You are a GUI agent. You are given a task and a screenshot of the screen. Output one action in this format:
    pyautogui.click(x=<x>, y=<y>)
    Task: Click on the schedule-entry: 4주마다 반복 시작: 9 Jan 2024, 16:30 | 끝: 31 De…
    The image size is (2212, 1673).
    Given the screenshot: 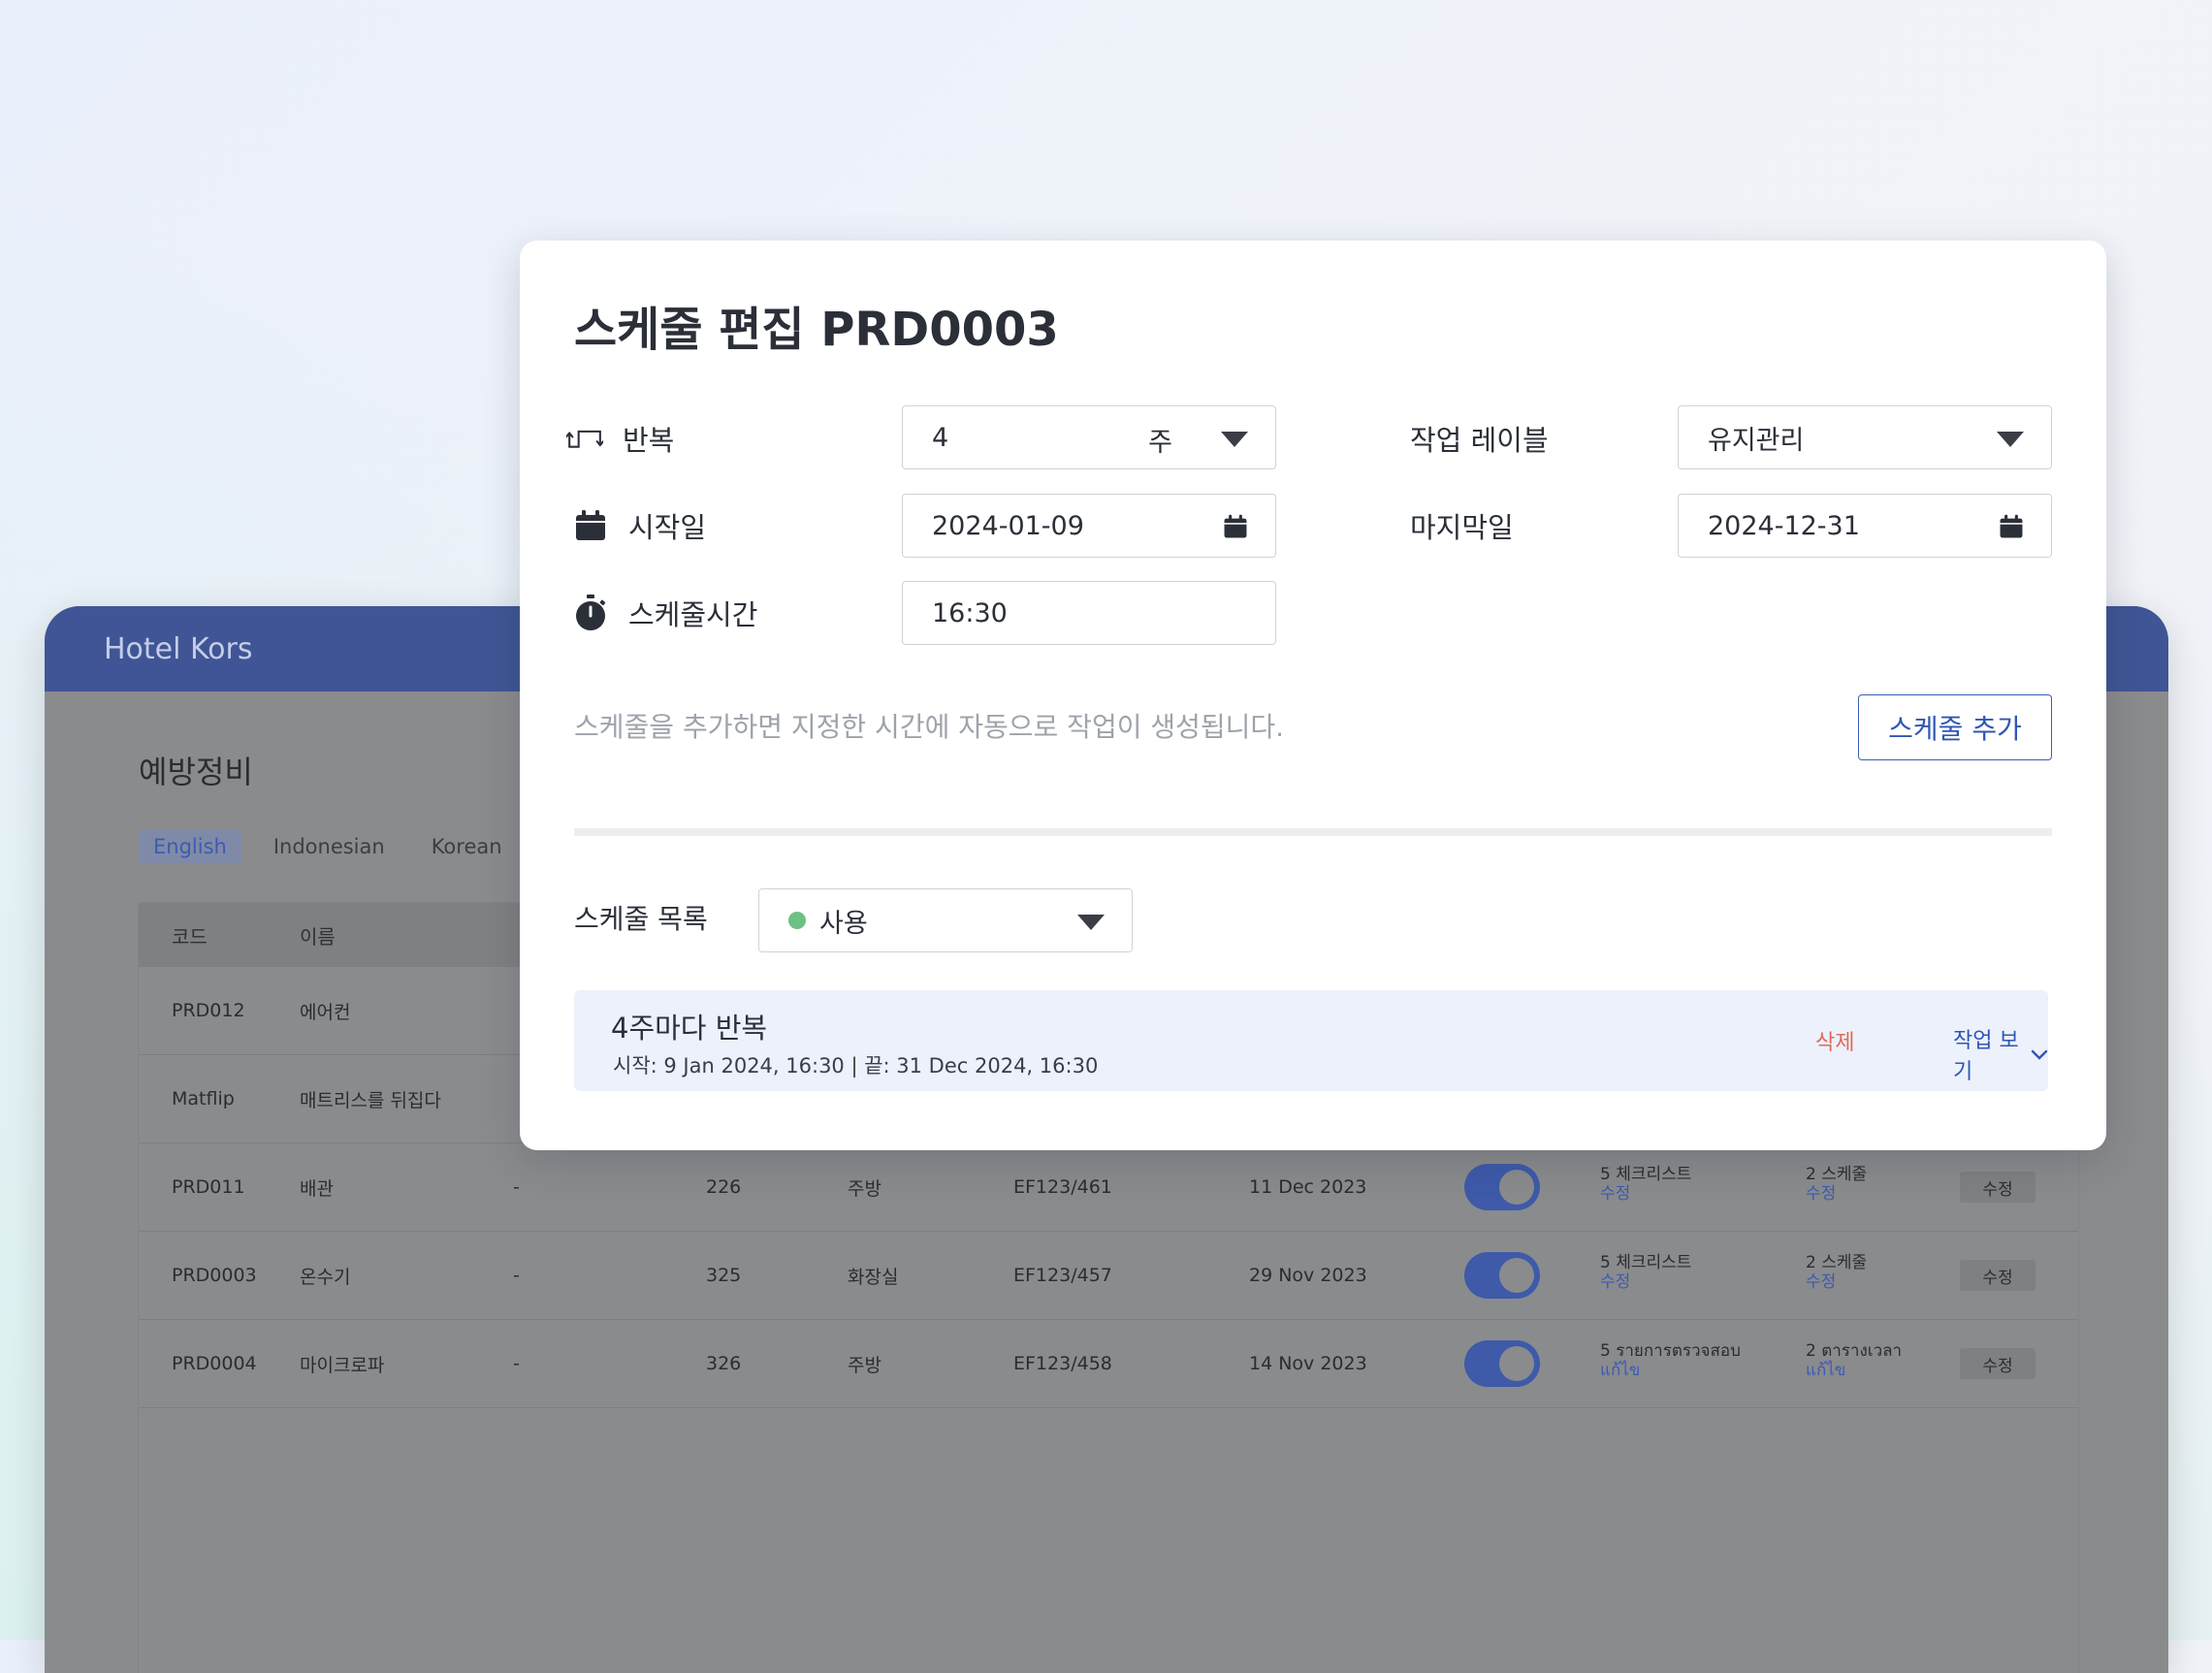 What is the action you would take?
    pyautogui.click(x=1311, y=1040)
    